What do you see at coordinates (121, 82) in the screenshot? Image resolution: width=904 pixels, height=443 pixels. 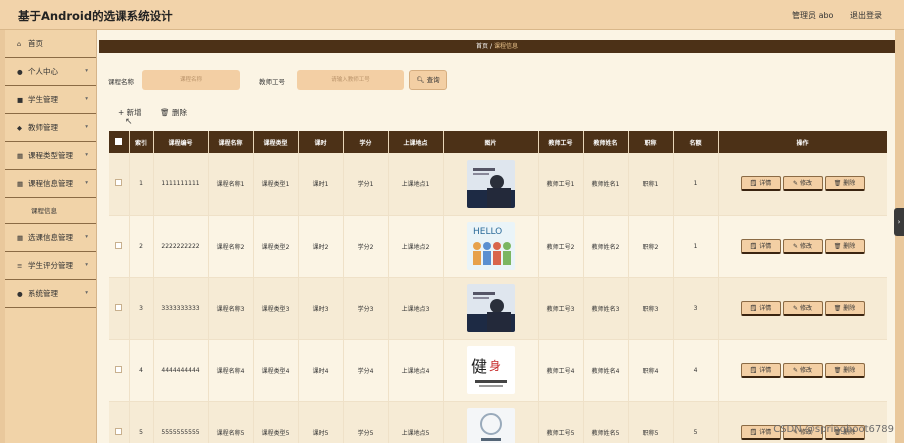 I see `course-name-label: 课程名称` at bounding box center [121, 82].